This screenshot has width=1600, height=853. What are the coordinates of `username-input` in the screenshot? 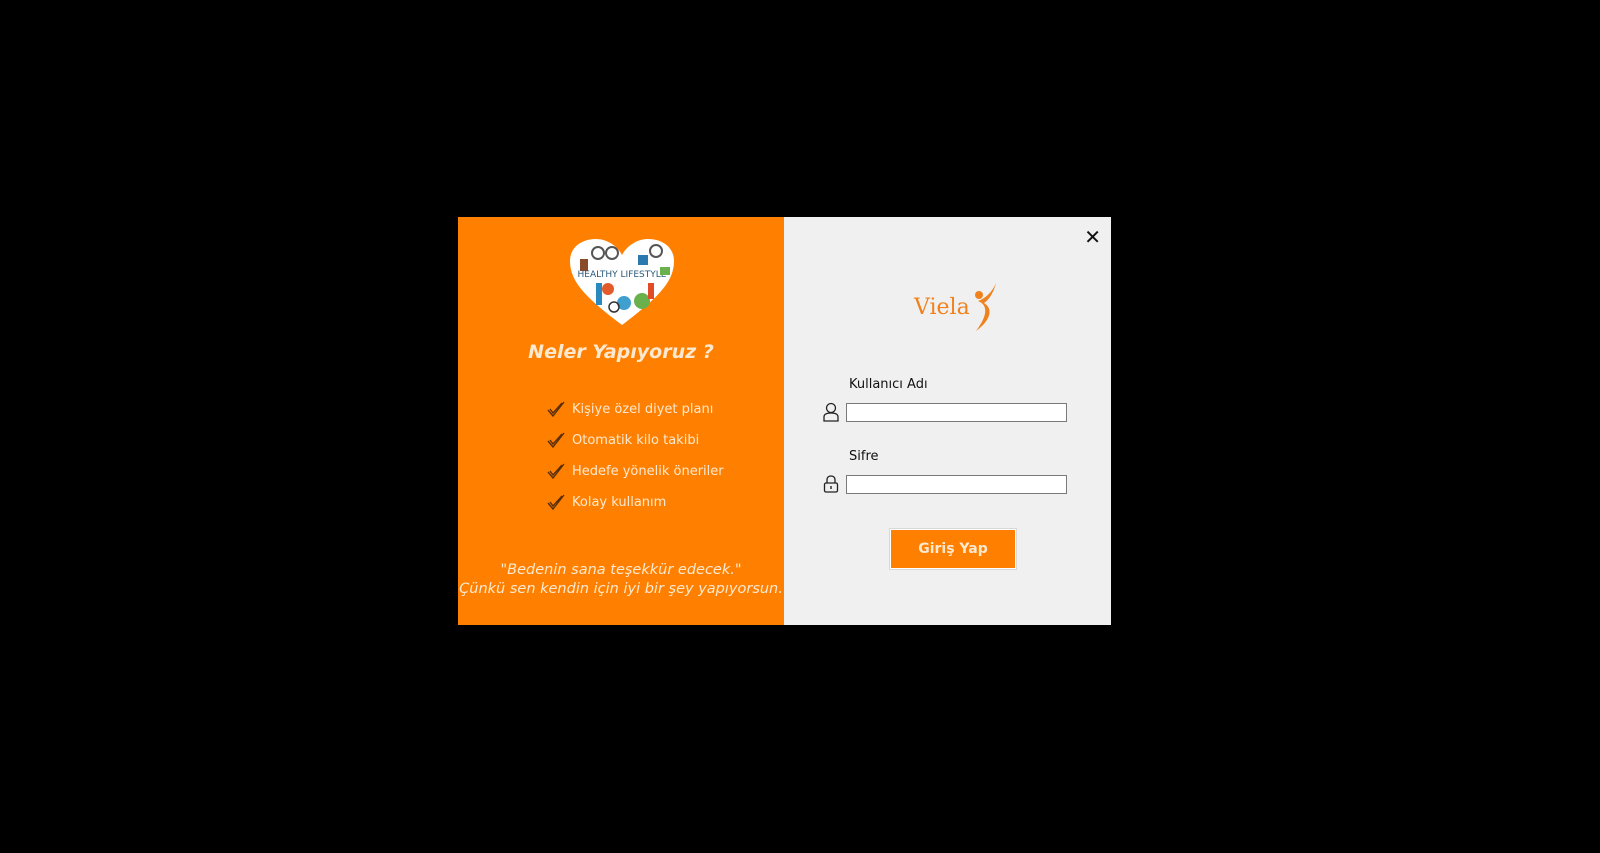 It's located at (956, 412).